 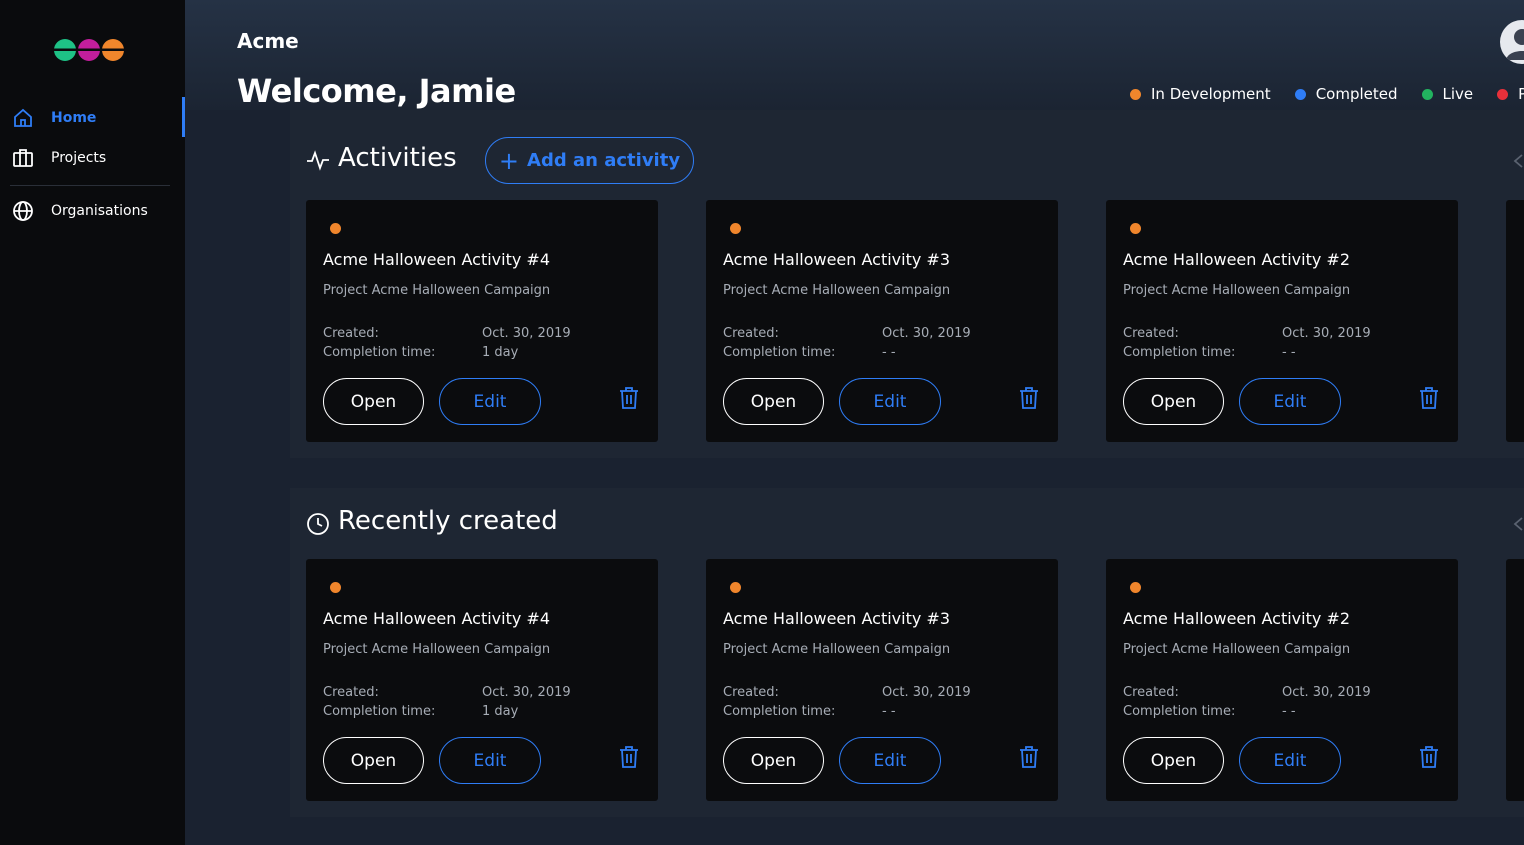 I want to click on sidebar-item-home: Home, so click(x=92, y=117).